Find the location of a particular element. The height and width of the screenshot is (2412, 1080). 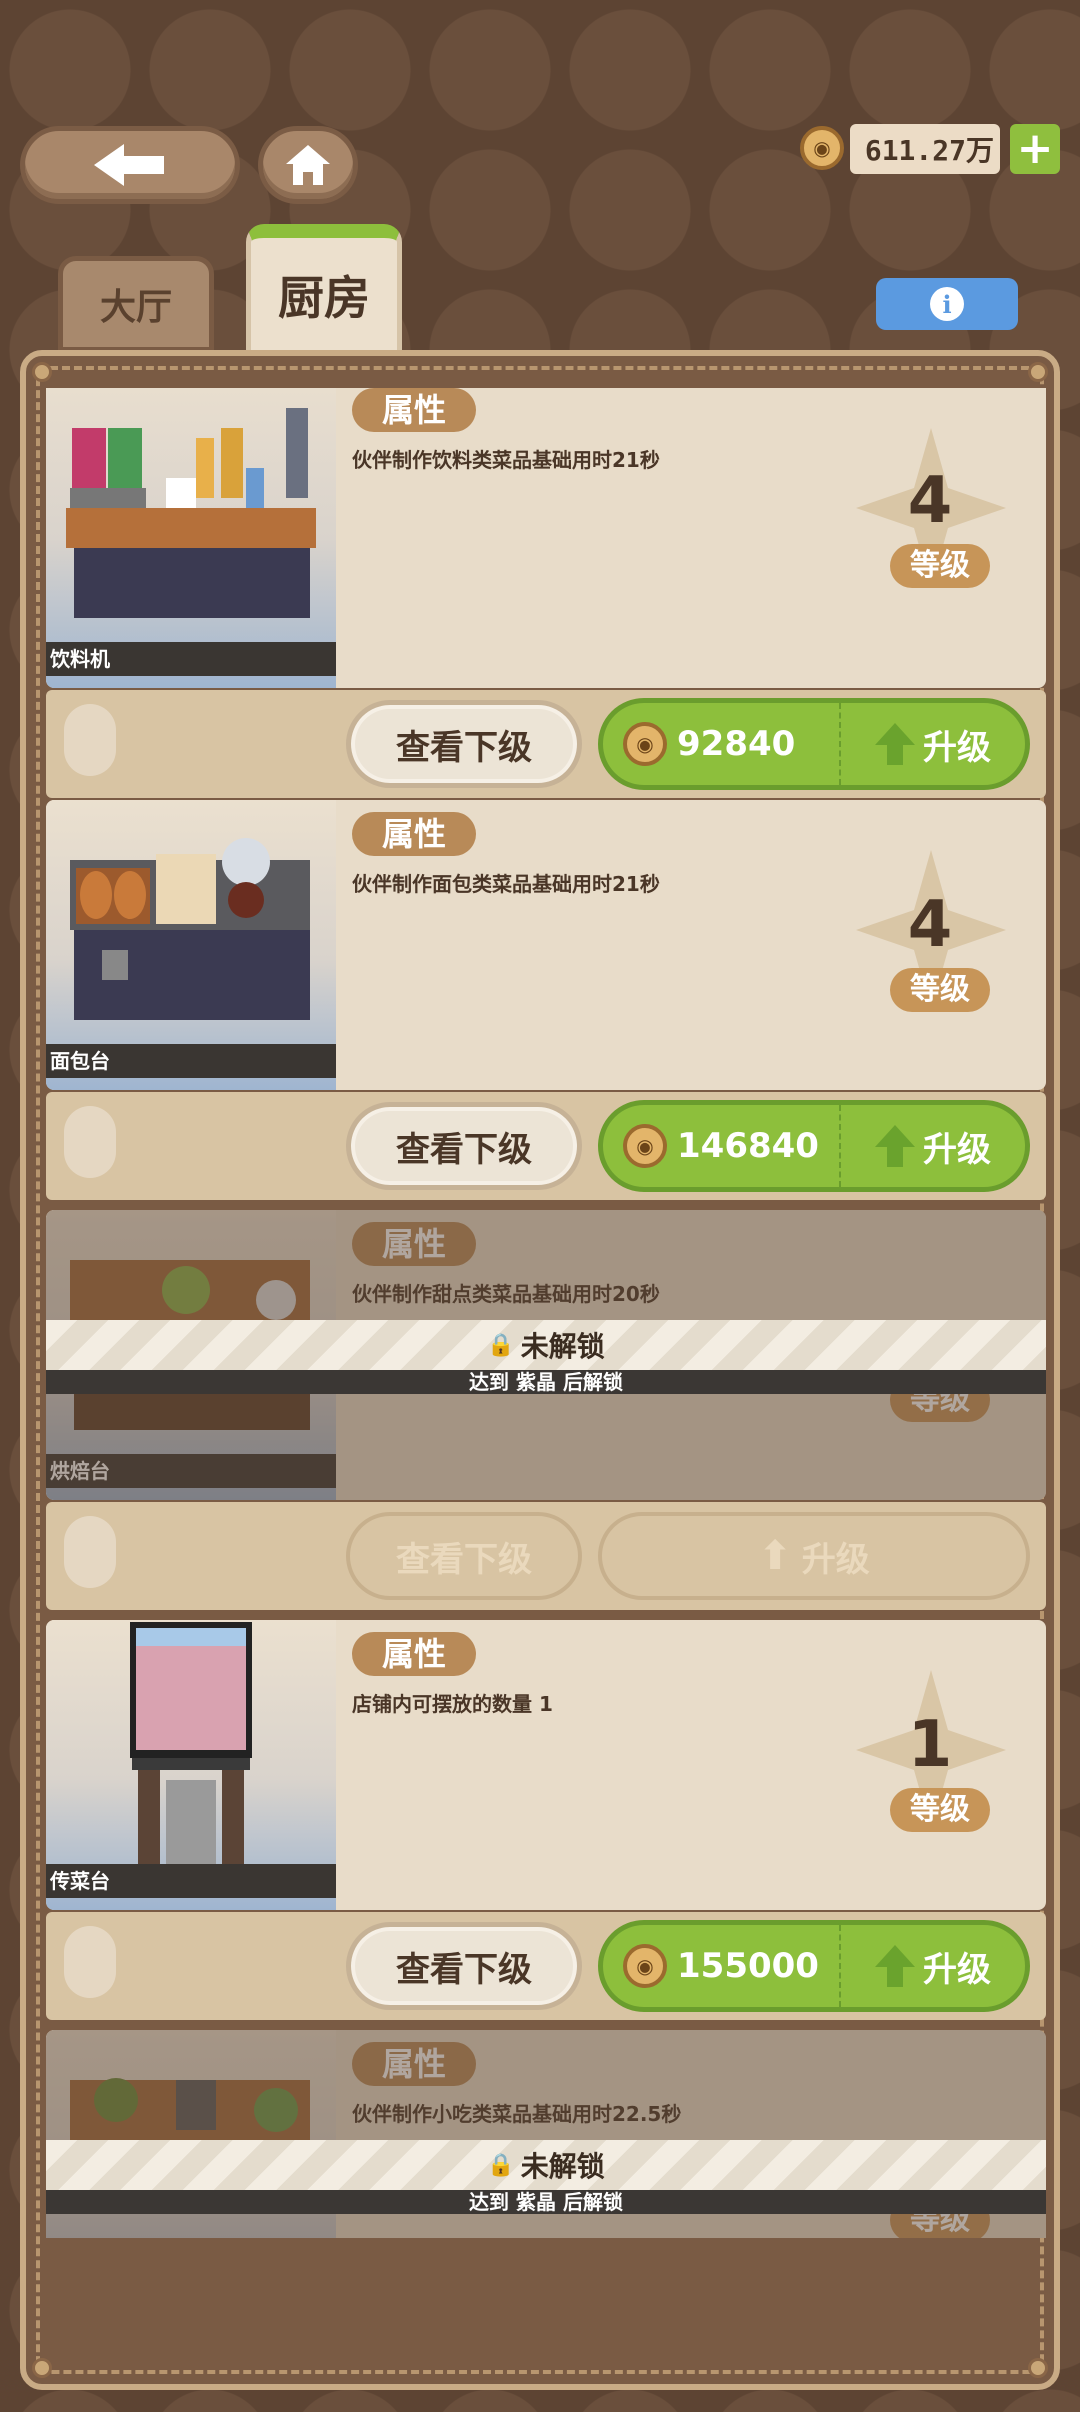

upgrade-cost: ◉ 146840 is located at coordinates (722, 1146).